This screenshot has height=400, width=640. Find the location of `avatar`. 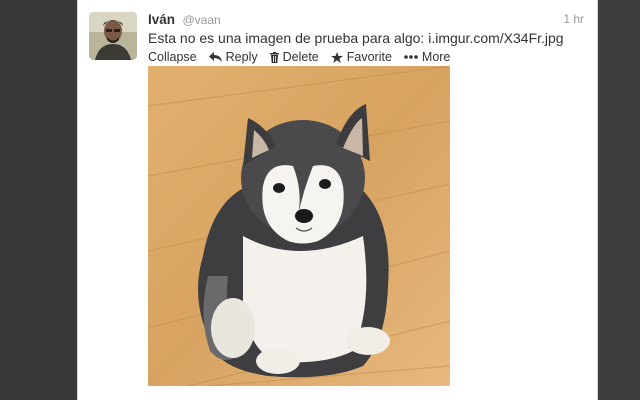

avatar is located at coordinates (113, 36).